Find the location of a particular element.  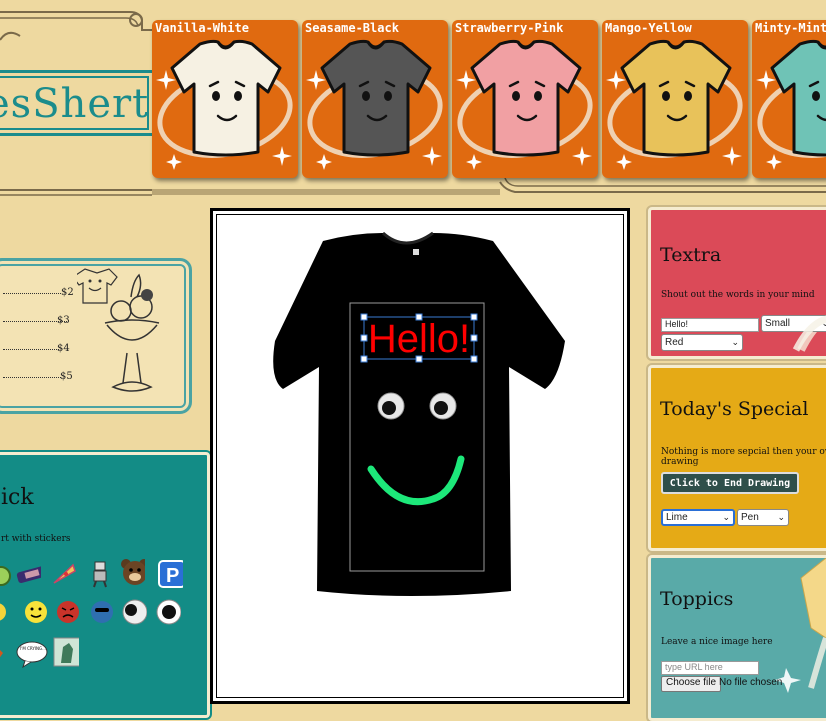

menu-price: $5 is located at coordinates (66, 376).